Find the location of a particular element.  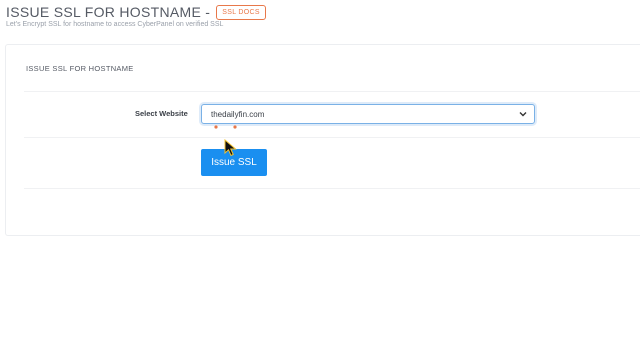

chevron-down-icon is located at coordinates (523, 114).